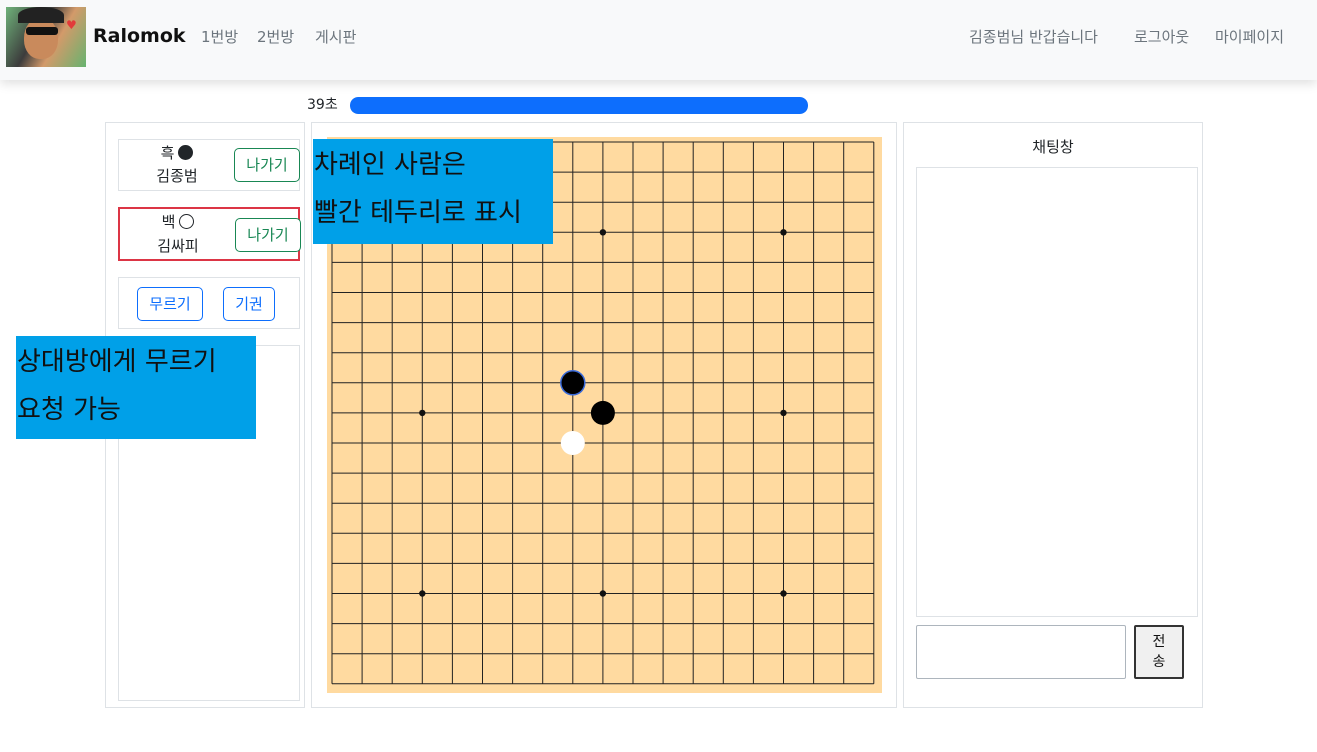  Describe the element at coordinates (177, 153) in the screenshot. I see `player-color-line: 흑` at that location.